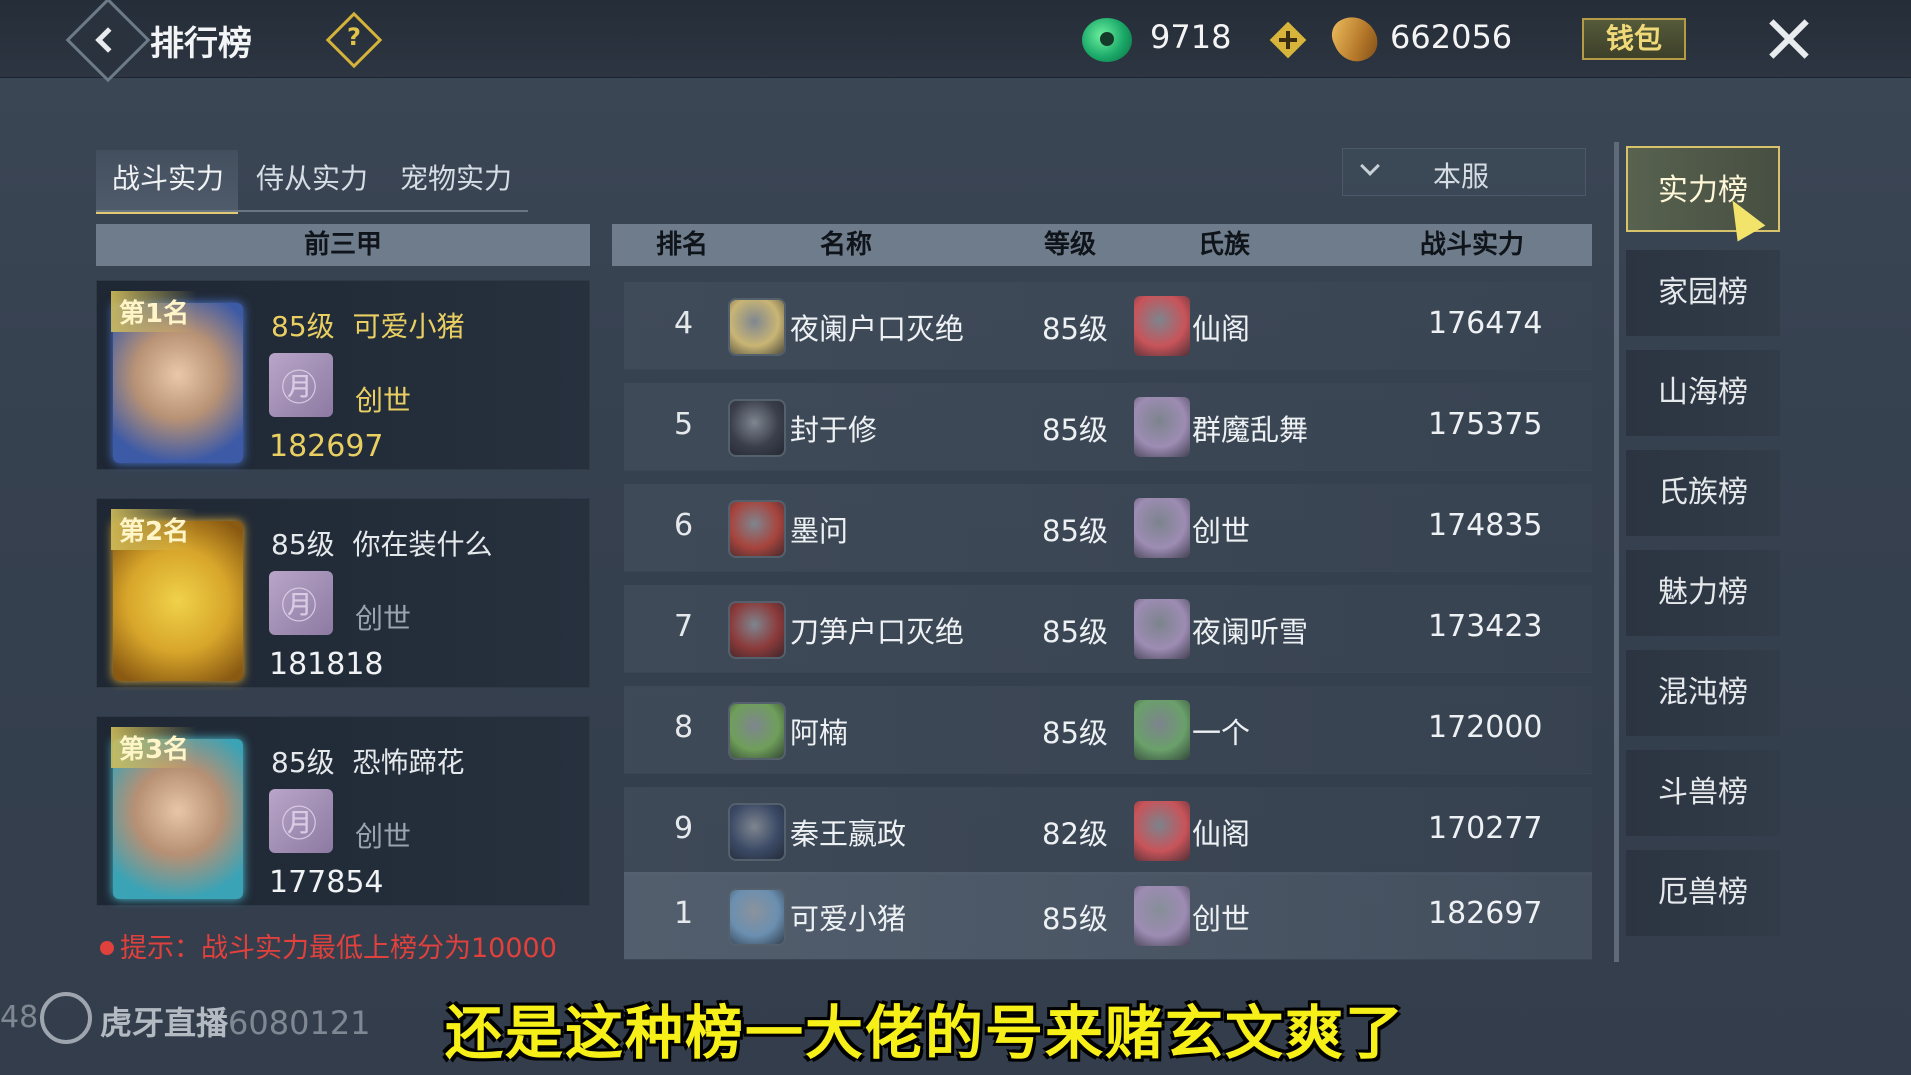  What do you see at coordinates (1703, 593) in the screenshot?
I see `side-tab-charm: 魅力榜` at bounding box center [1703, 593].